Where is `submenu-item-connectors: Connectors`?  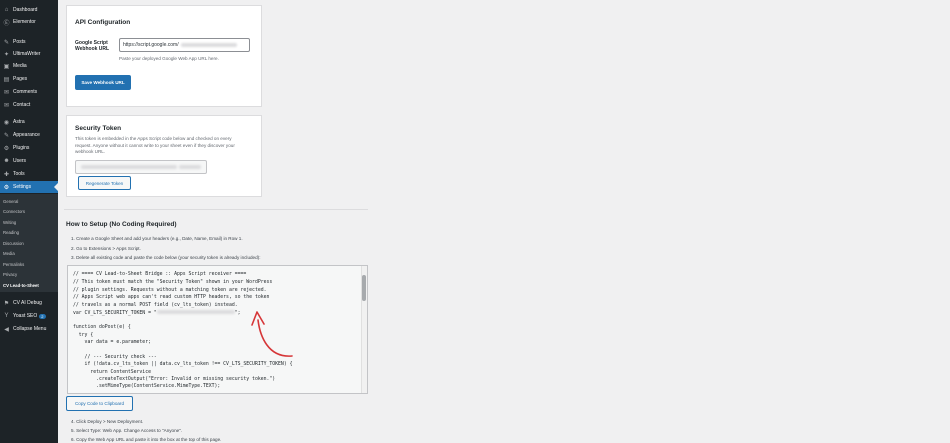 submenu-item-connectors: Connectors is located at coordinates (14, 211).